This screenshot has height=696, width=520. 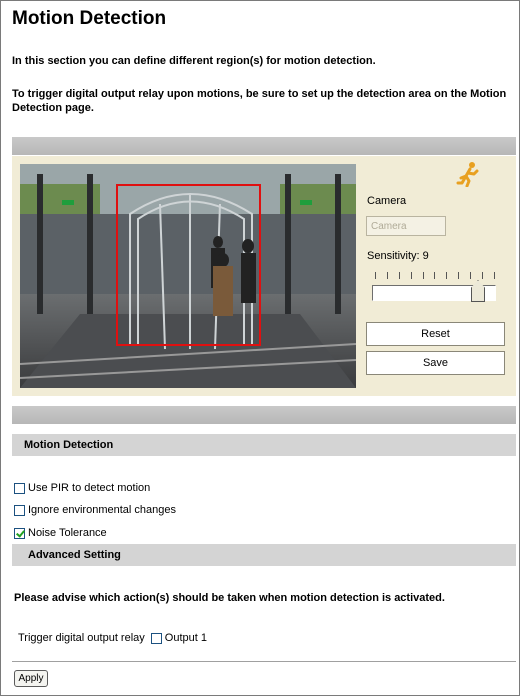 I want to click on advanced-setting-heading: Advanced Setting, so click(x=264, y=555).